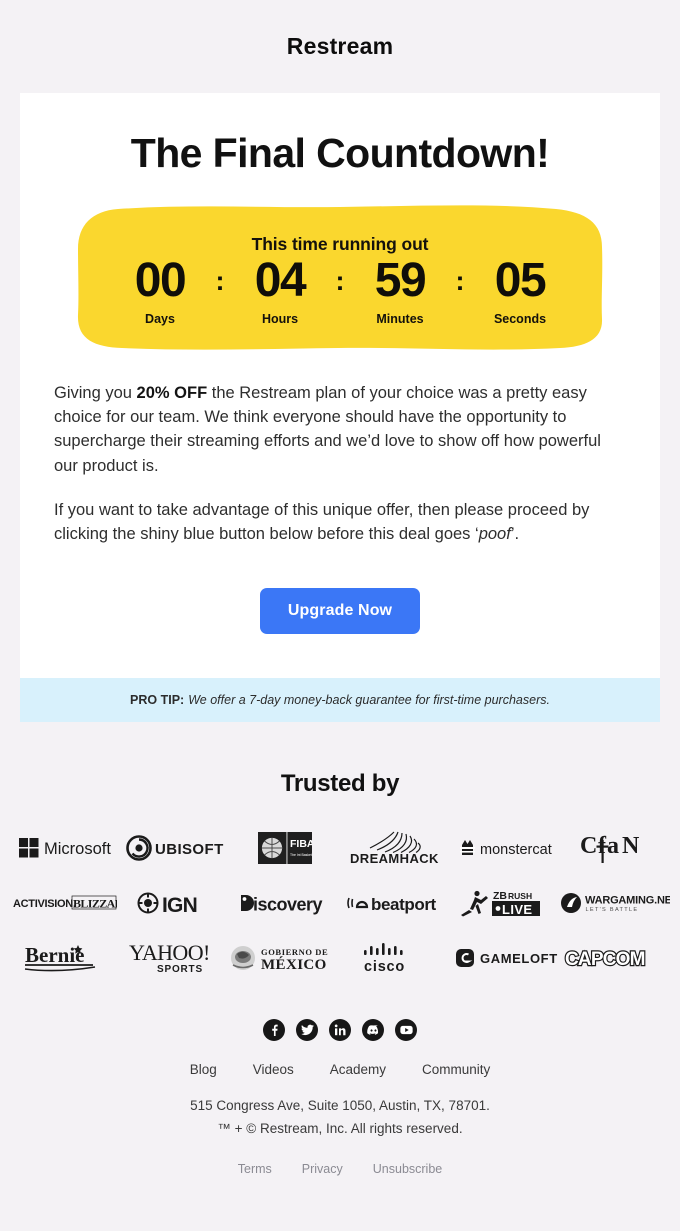 The width and height of the screenshot is (680, 1231). I want to click on dreamhack-logo-mark: DREAMHACK, so click(394, 848).